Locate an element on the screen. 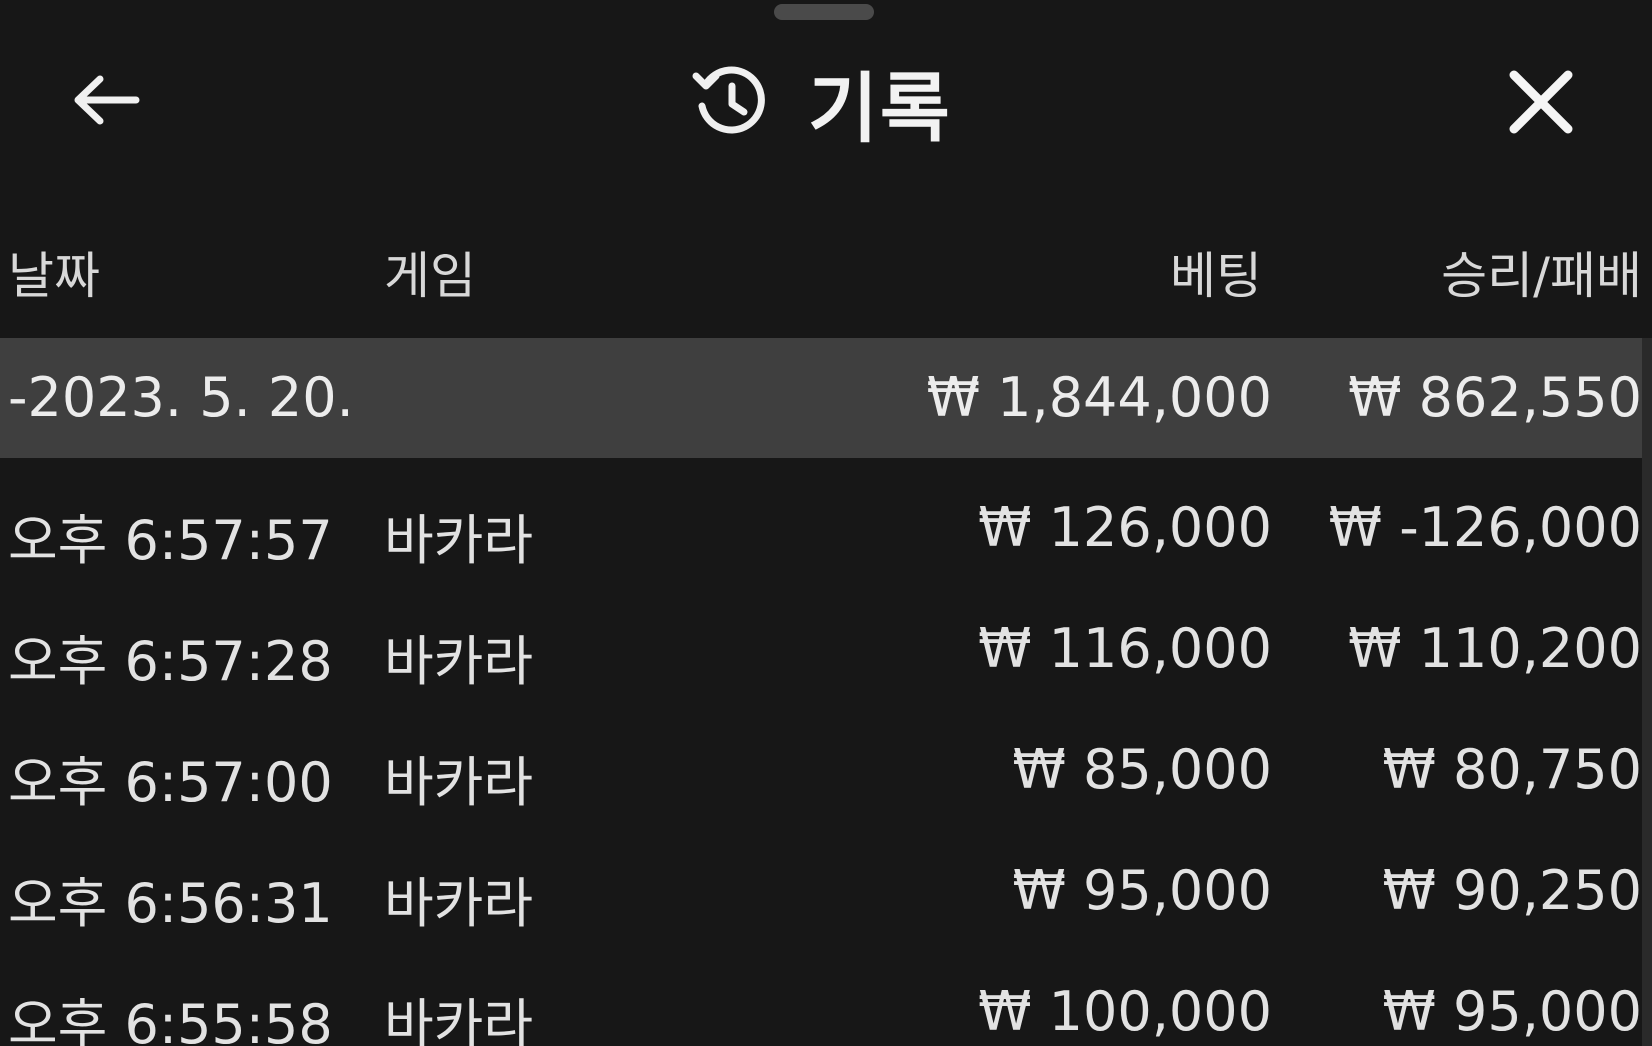 The height and width of the screenshot is (1046, 1652). date-group-result-total: ₩ 862,550 is located at coordinates (1495, 397).